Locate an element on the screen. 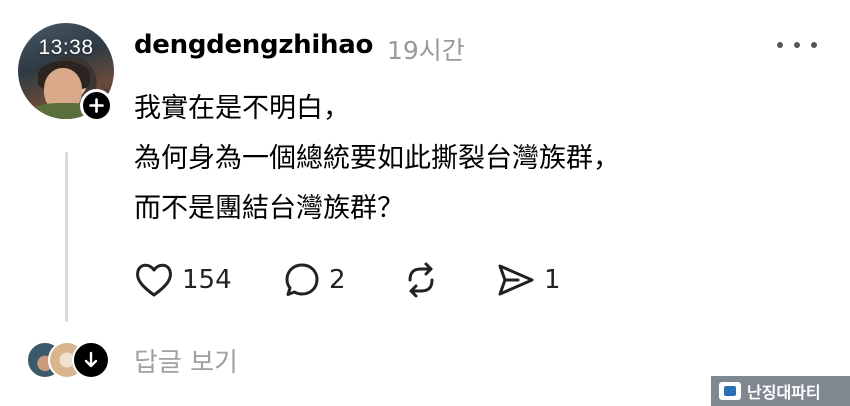 The width and height of the screenshot is (850, 406). heart-icon is located at coordinates (154, 280).